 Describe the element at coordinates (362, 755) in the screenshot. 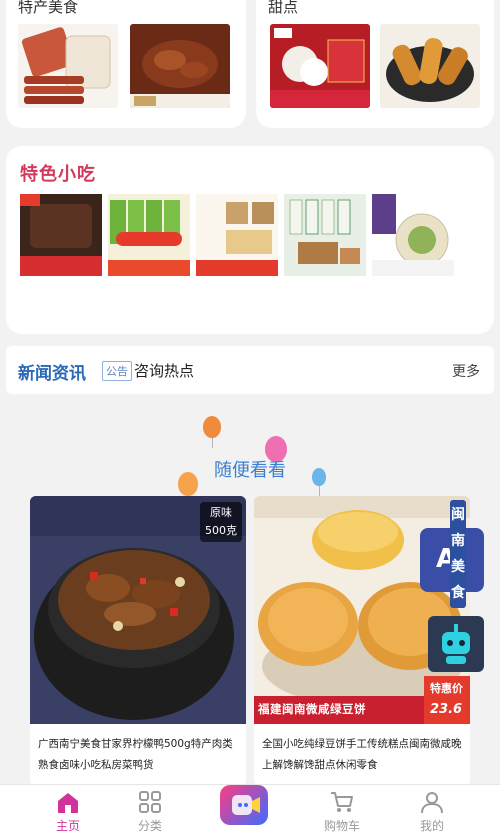

I see `product-name: 全国小吃纯绿豆饼手工传统糕点闽南微咸晚上解馋解馋甜点休闲零食` at that location.